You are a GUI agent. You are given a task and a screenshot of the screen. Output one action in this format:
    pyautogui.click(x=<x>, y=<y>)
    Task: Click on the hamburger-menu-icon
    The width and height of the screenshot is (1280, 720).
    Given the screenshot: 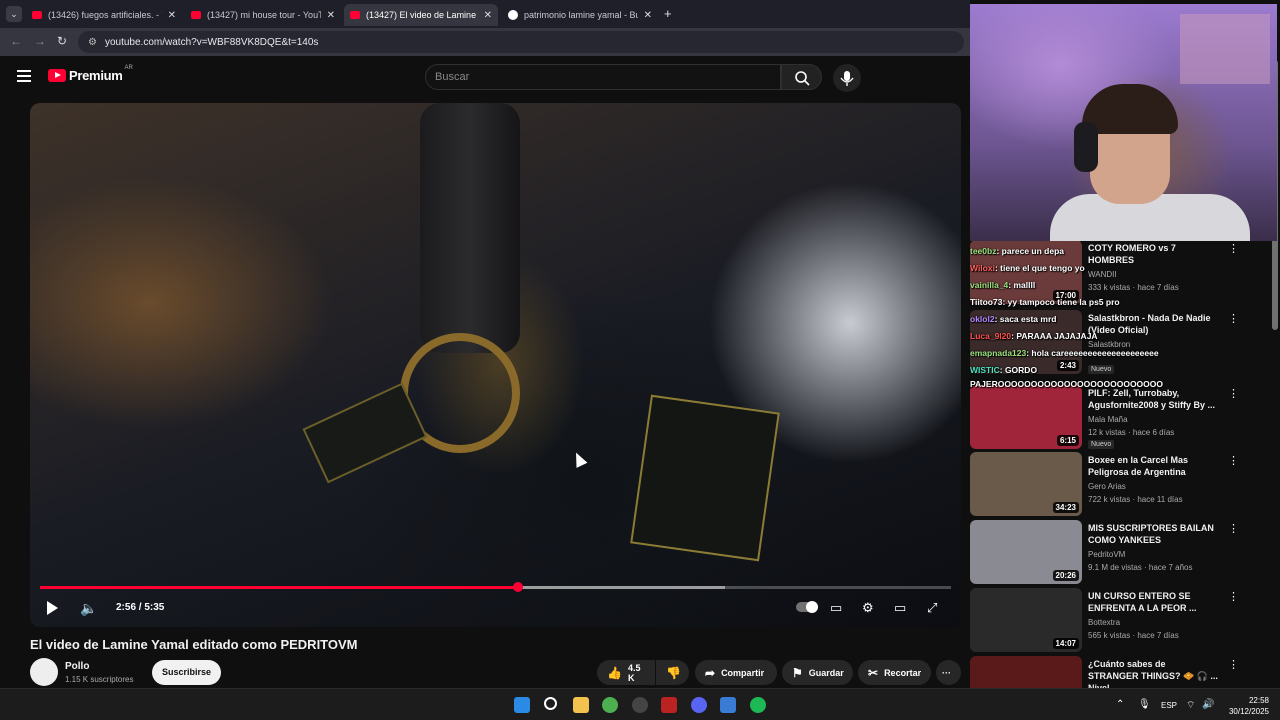 What is the action you would take?
    pyautogui.click(x=24, y=76)
    